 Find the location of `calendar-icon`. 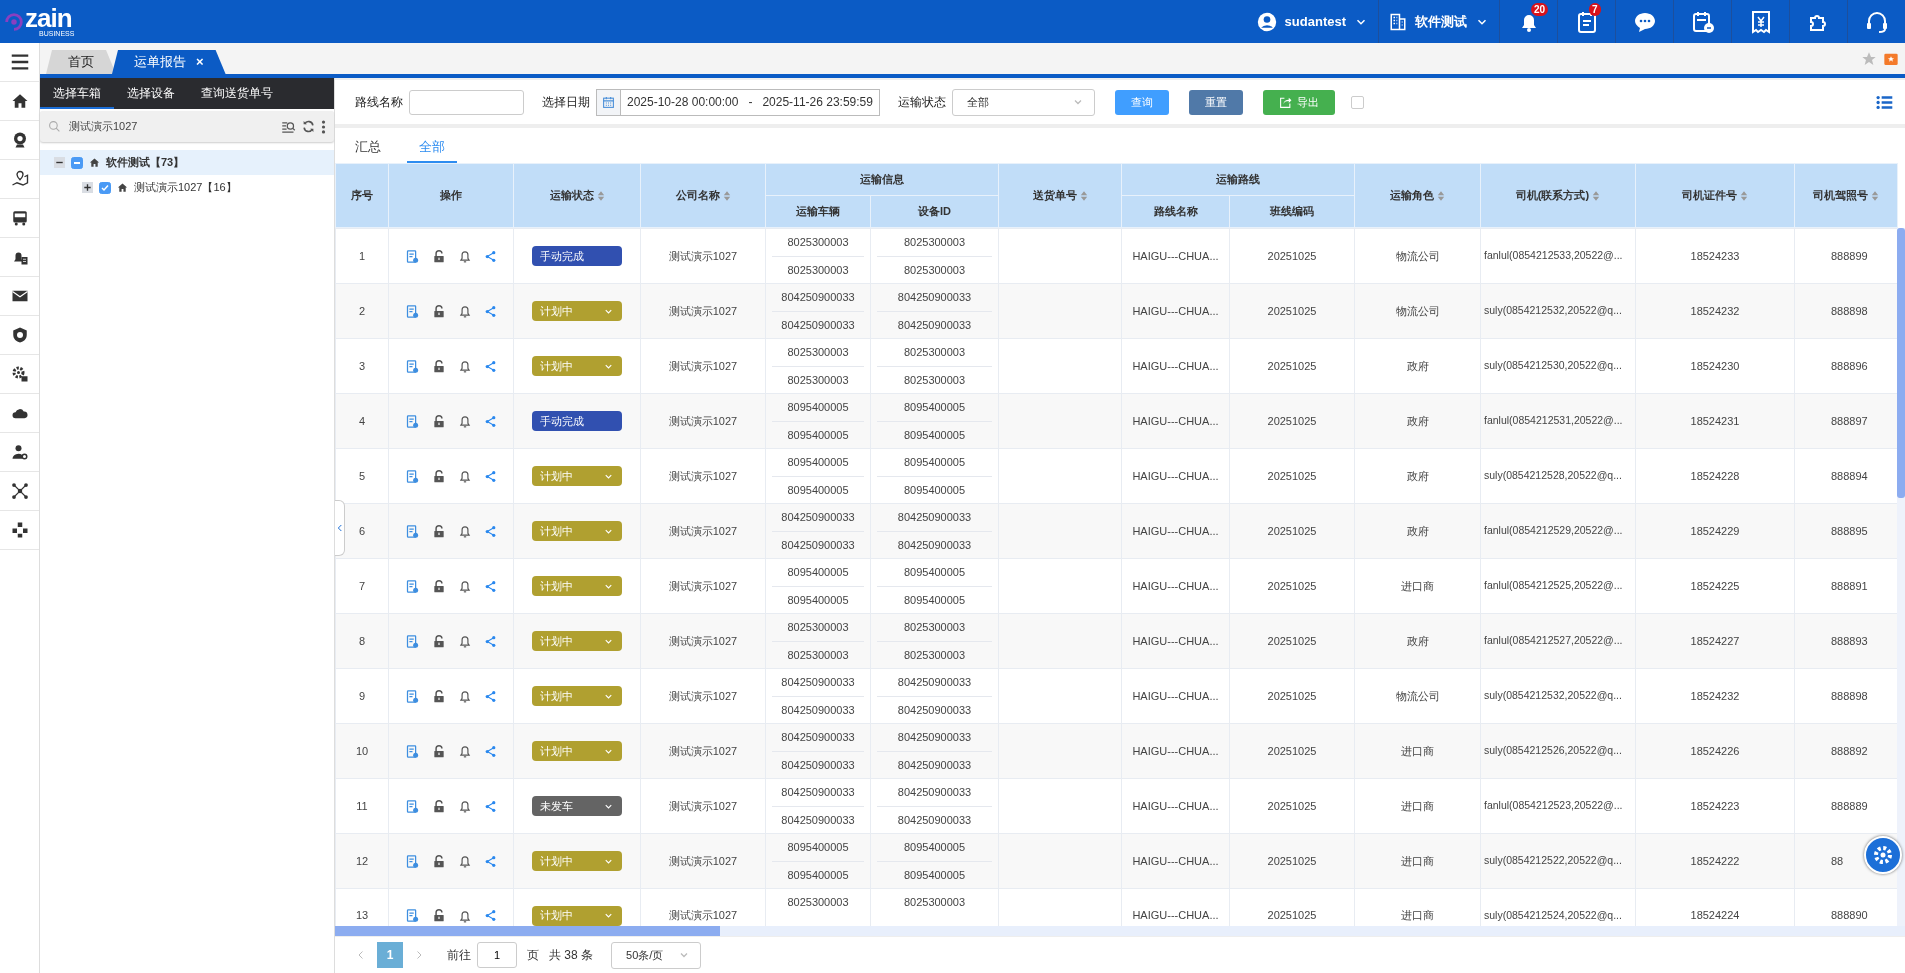

calendar-icon is located at coordinates (1702, 21).